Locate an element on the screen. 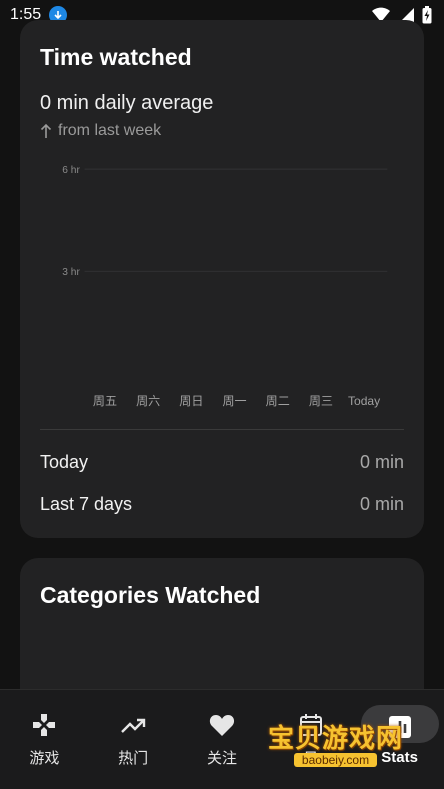 The width and height of the screenshot is (444, 789). nav-item-games: 游戏 is located at coordinates (44, 739).